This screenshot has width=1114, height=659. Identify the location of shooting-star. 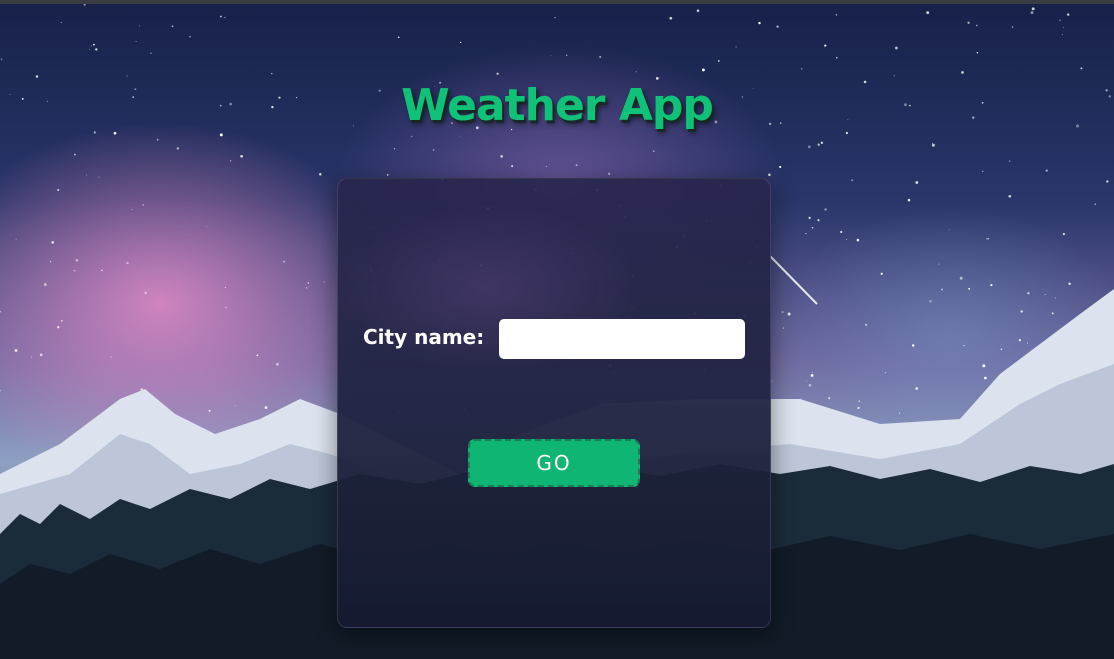
(793, 280).